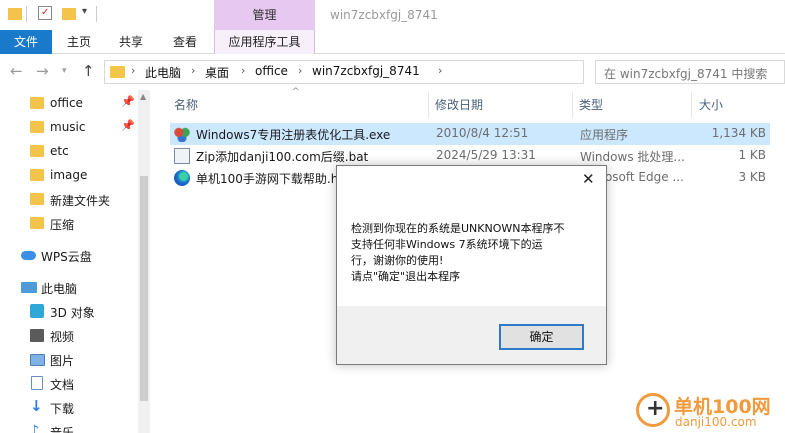 Image resolution: width=785 pixels, height=433 pixels. I want to click on watermark-url: danji100.com, so click(716, 422).